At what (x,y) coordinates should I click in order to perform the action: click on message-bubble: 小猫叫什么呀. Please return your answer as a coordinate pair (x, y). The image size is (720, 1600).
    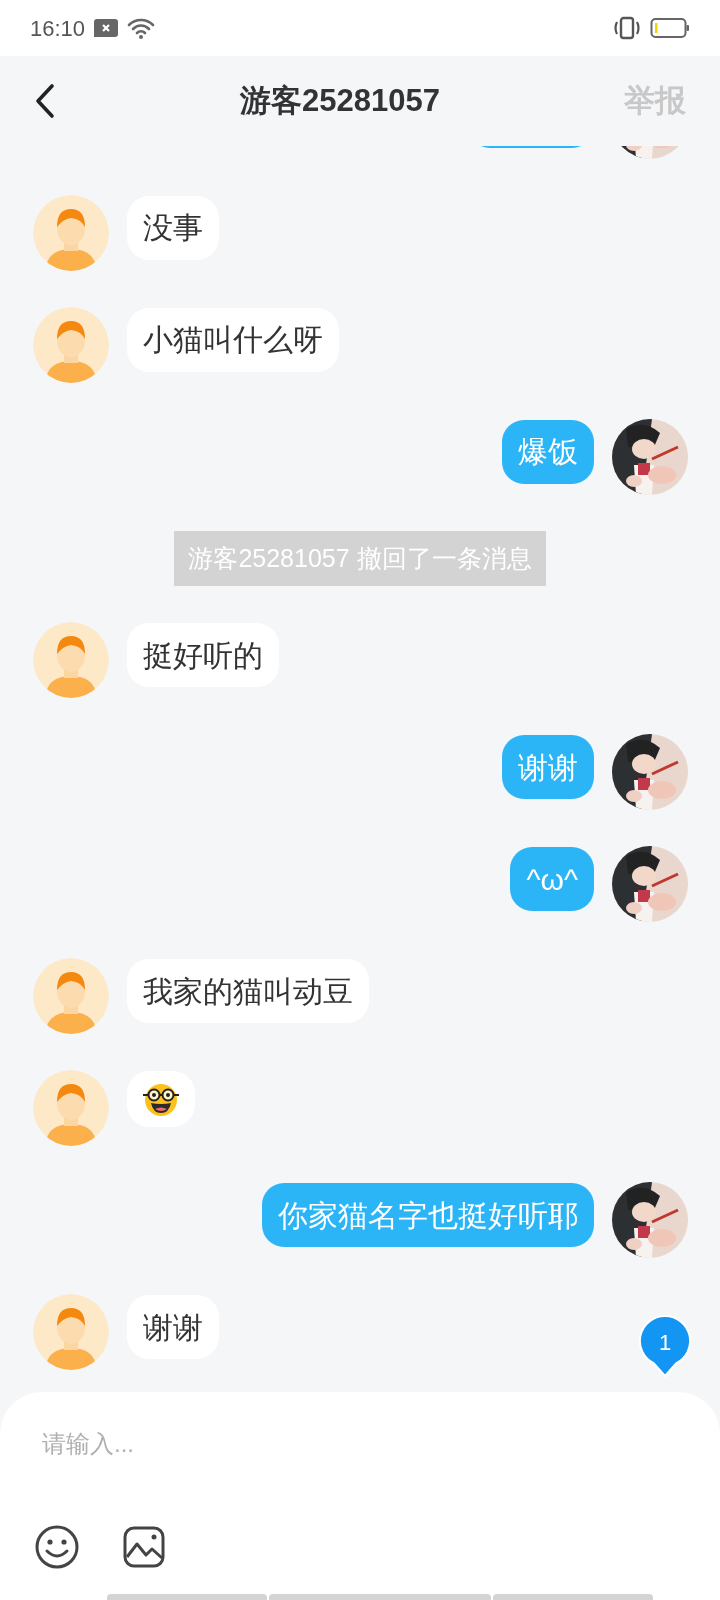
    Looking at the image, I should click on (233, 339).